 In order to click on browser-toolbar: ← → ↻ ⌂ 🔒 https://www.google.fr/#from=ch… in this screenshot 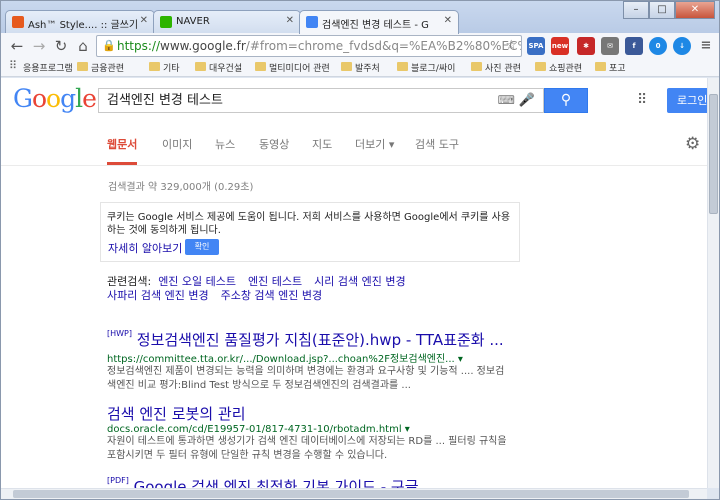, I will do `click(360, 46)`.